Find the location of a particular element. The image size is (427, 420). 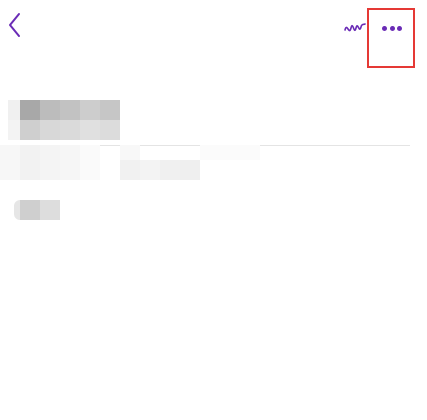

handwriting-button is located at coordinates (355, 28).